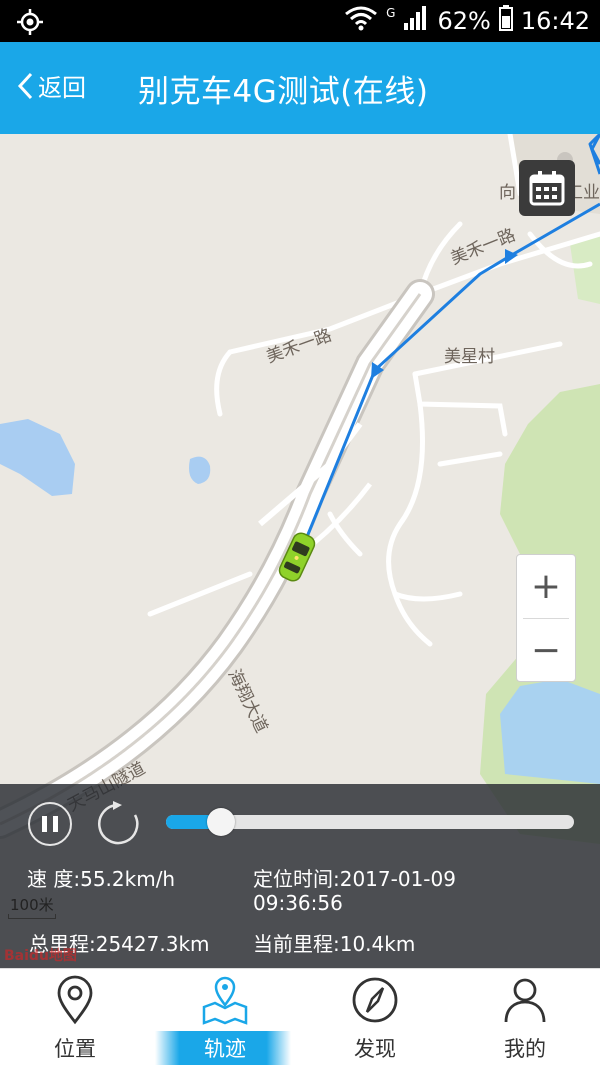  Describe the element at coordinates (40, 956) in the screenshot. I see `baidu-logo: Baidu地图` at that location.